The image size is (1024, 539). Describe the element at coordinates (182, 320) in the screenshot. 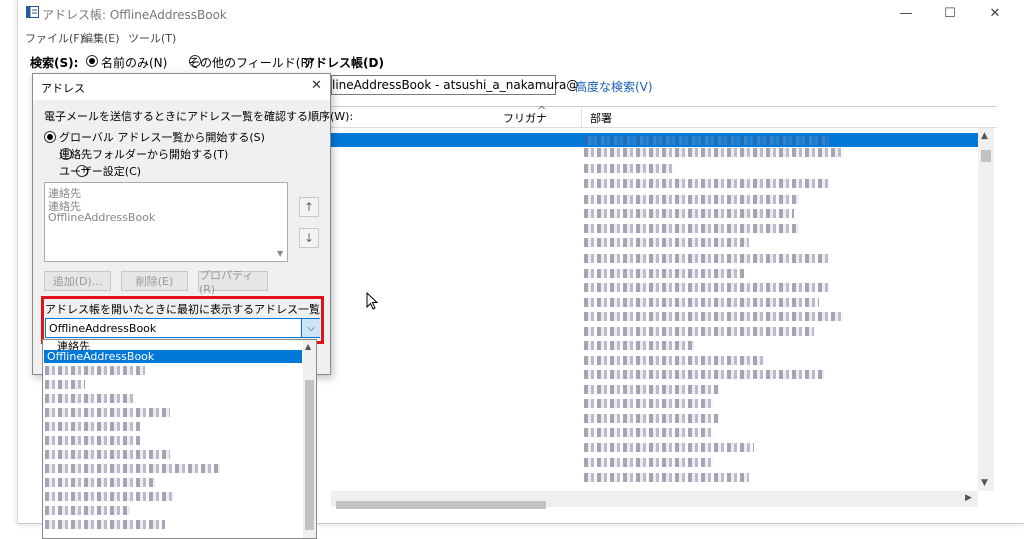

I see `highlight-annotation-box` at that location.